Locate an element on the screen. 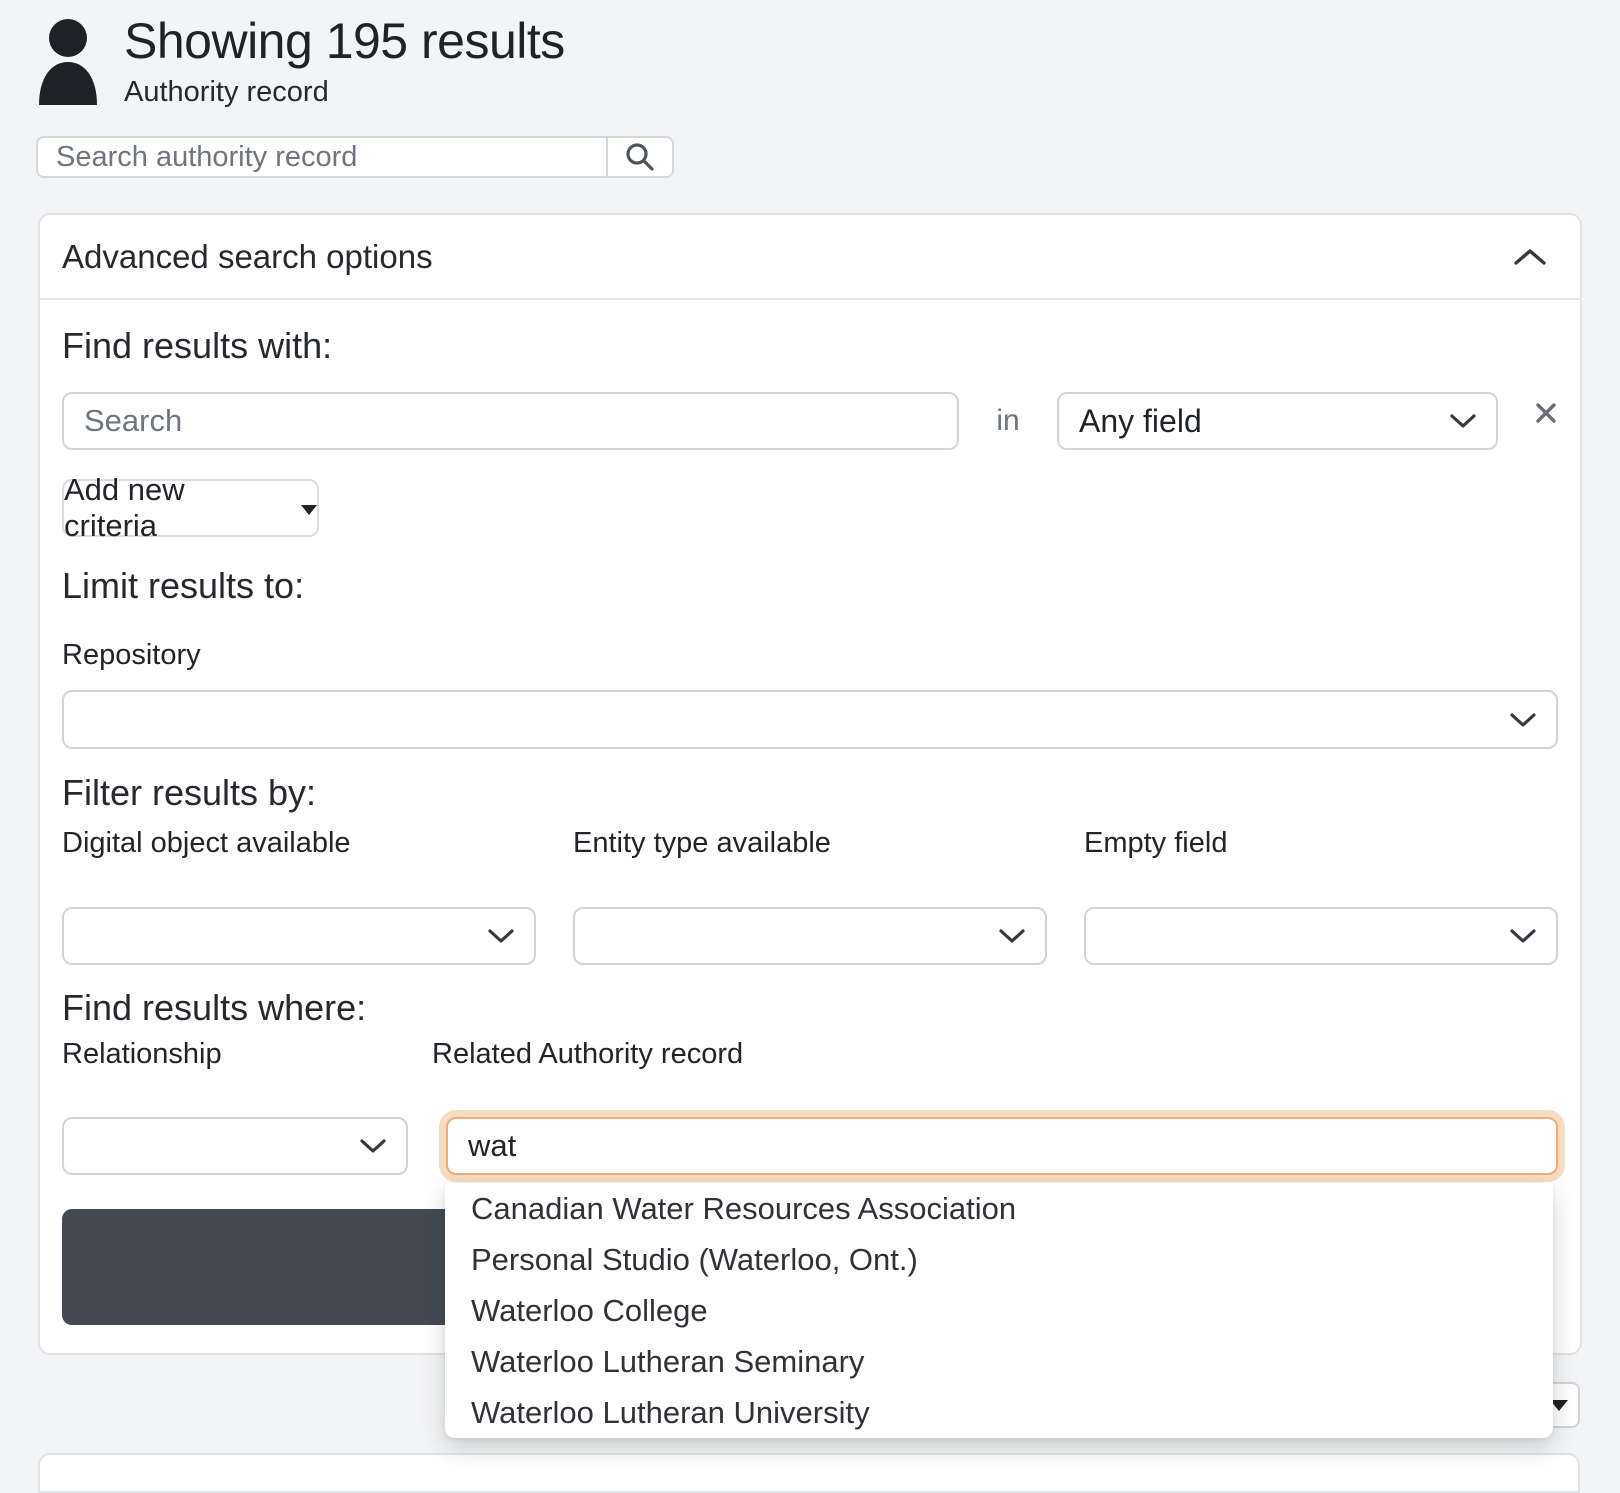 The width and height of the screenshot is (1620, 1493). repository-label: Repository is located at coordinates (131, 655).